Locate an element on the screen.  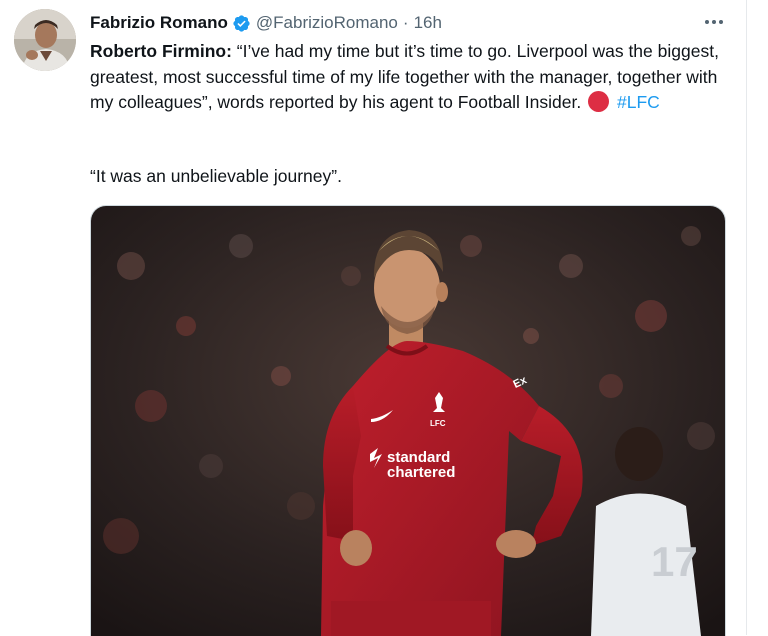
verified-badge-icon is located at coordinates (241, 23).